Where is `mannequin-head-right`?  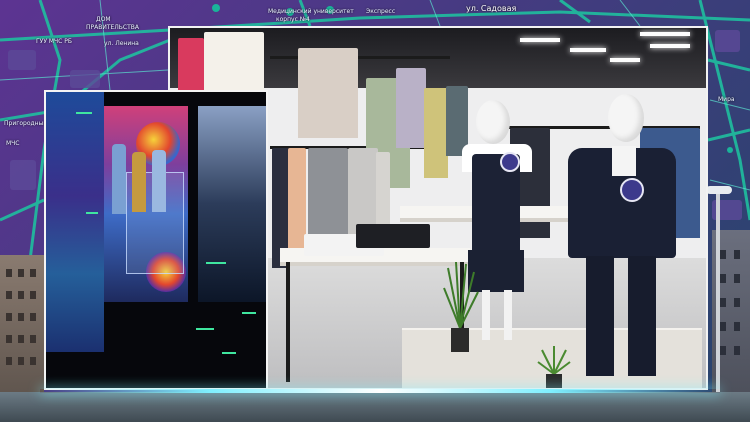
mannequin-head-right is located at coordinates (626, 118).